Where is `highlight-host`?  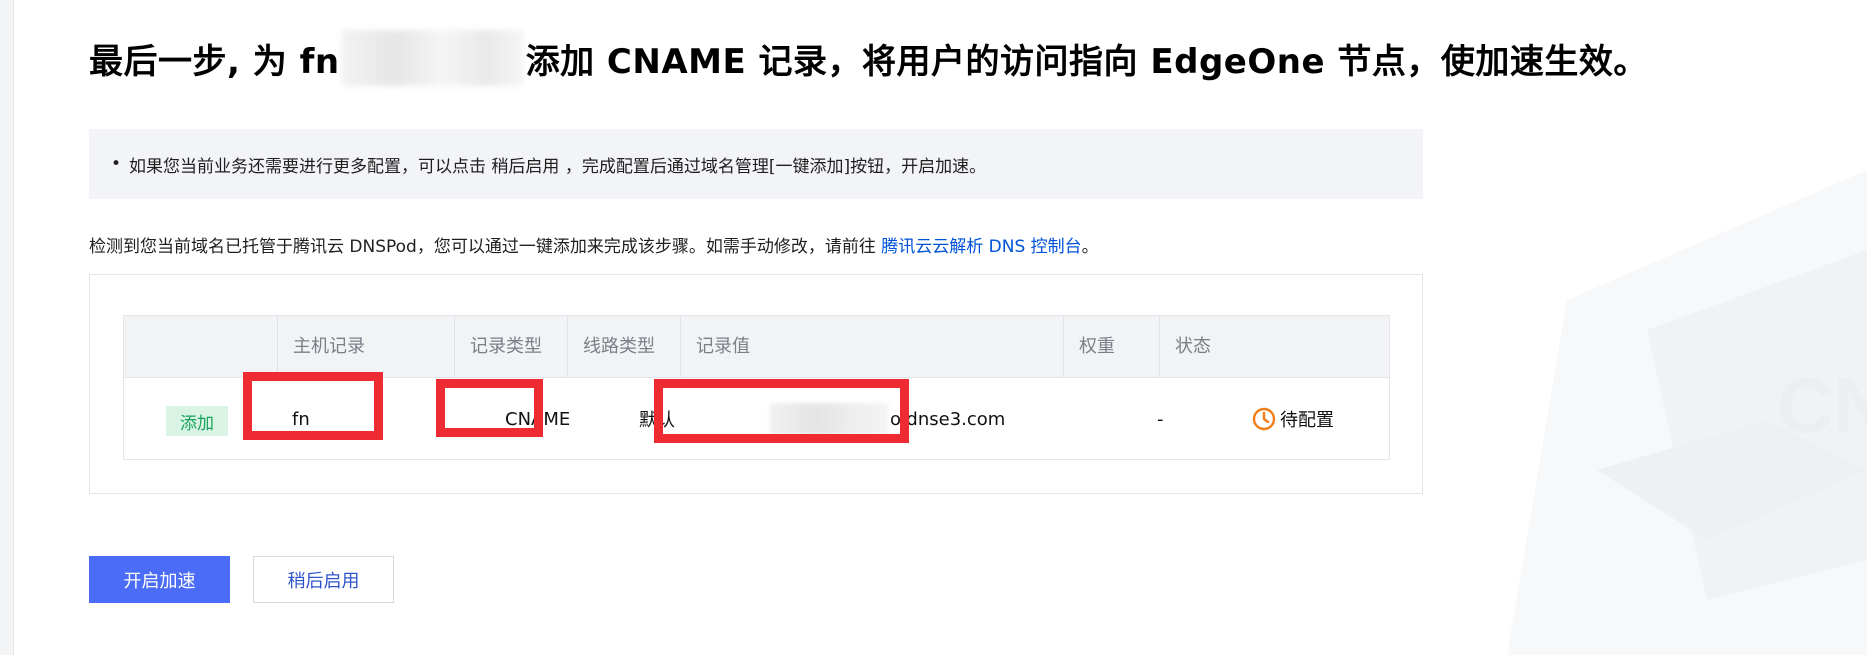
highlight-host is located at coordinates (313, 406).